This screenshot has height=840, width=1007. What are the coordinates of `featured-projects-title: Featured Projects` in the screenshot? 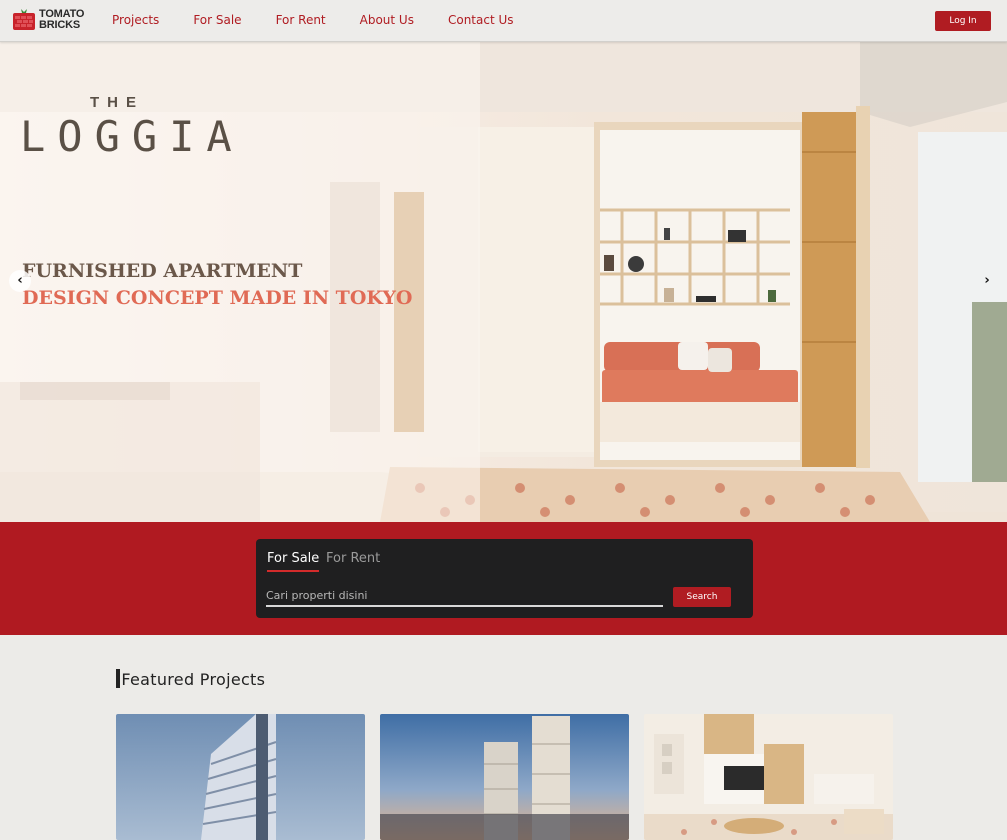 It's located at (190, 679).